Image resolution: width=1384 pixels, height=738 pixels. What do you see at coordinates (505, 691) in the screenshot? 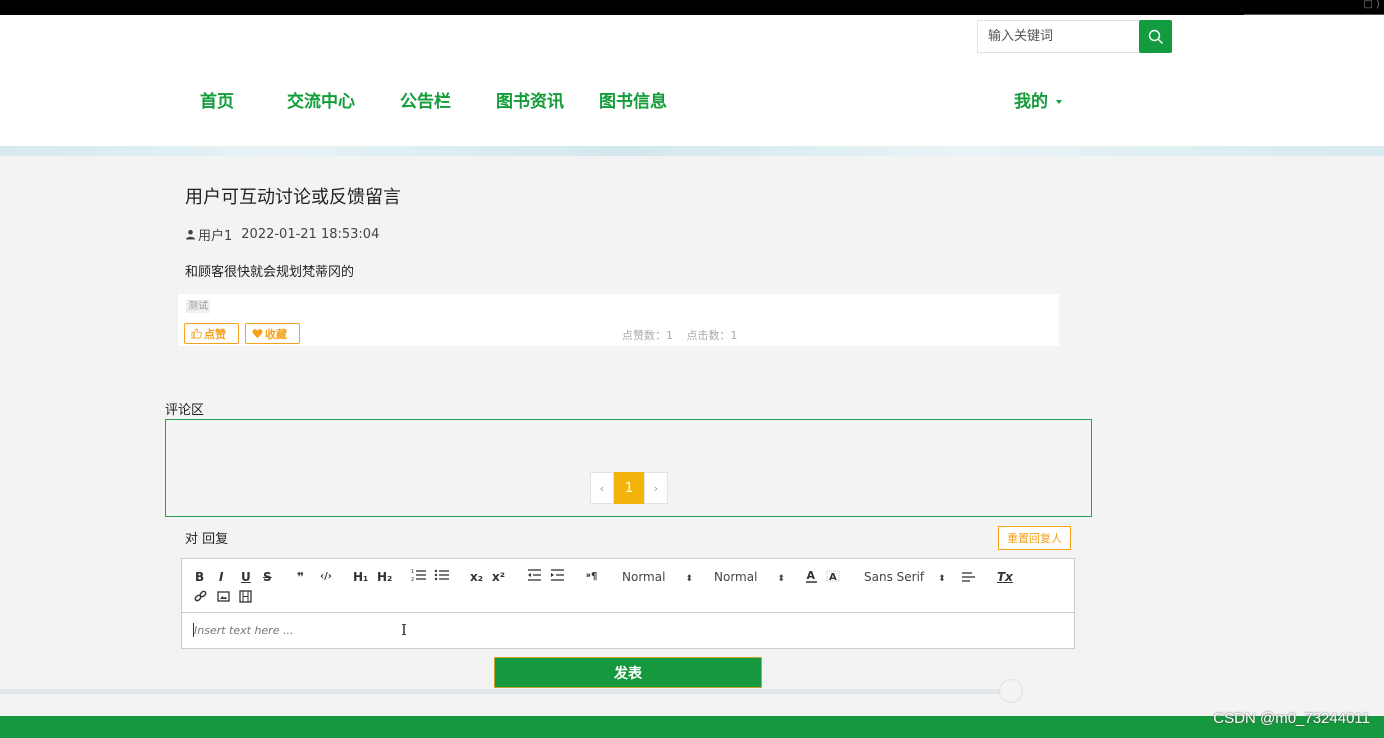
I see `decorative-line` at bounding box center [505, 691].